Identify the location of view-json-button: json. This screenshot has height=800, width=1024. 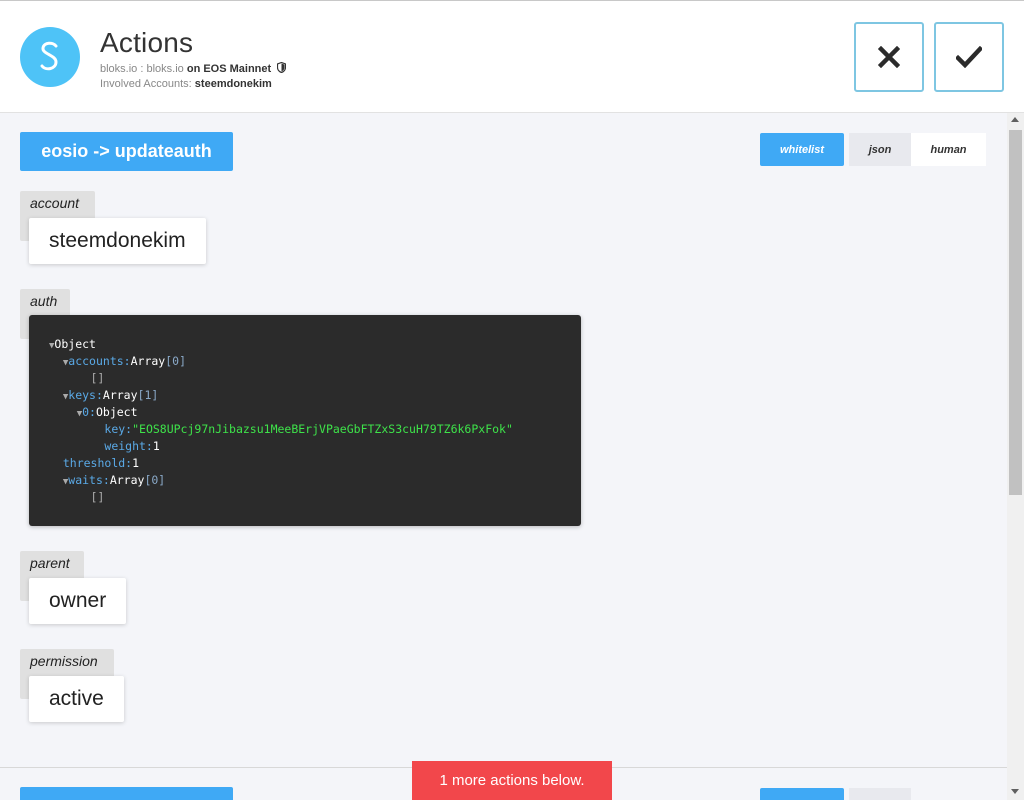
(880, 149).